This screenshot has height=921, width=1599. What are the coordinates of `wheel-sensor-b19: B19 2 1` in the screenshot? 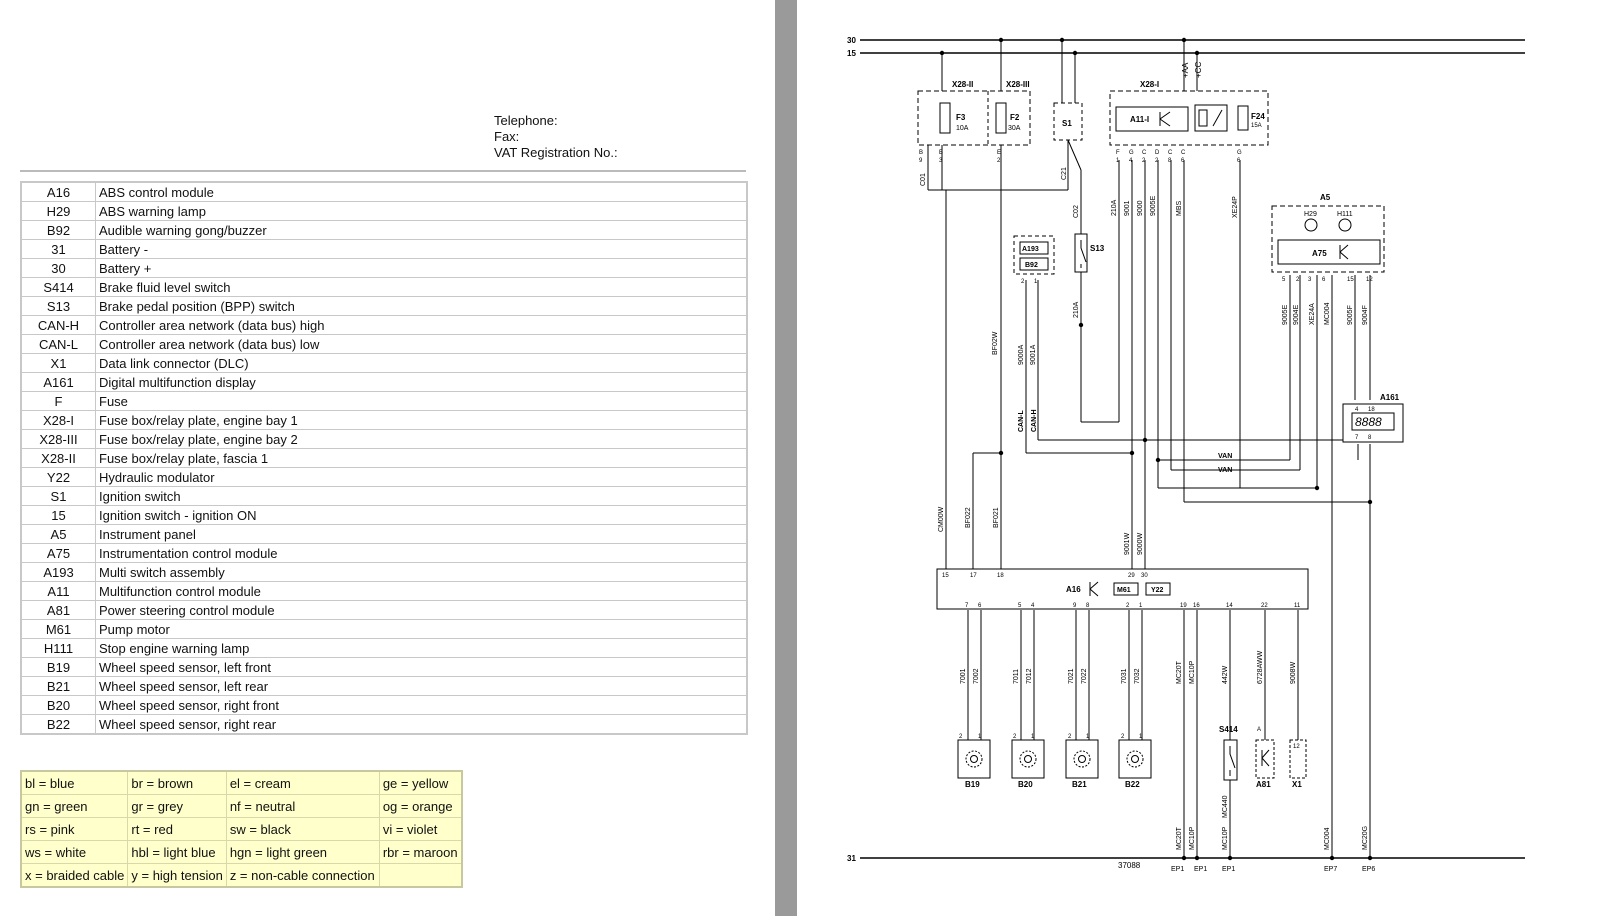 It's located at (974, 761).